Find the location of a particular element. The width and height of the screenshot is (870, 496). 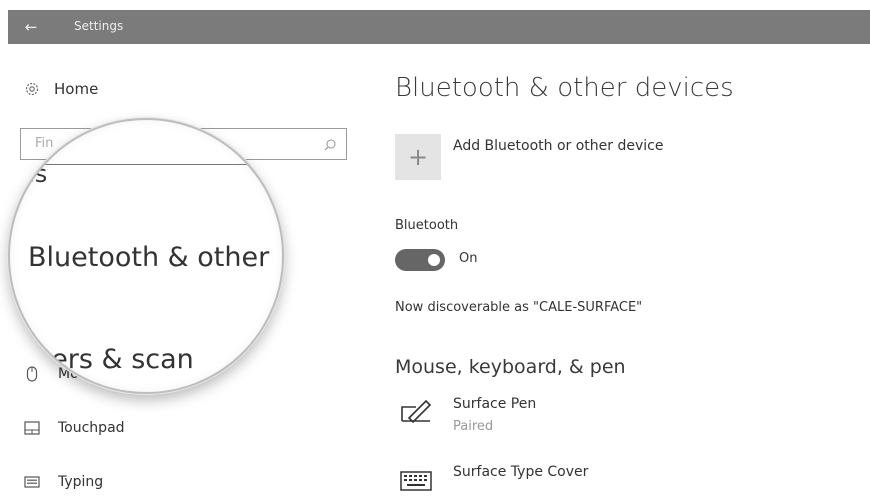

magnified-text: inters & scan is located at coordinates (105, 359).